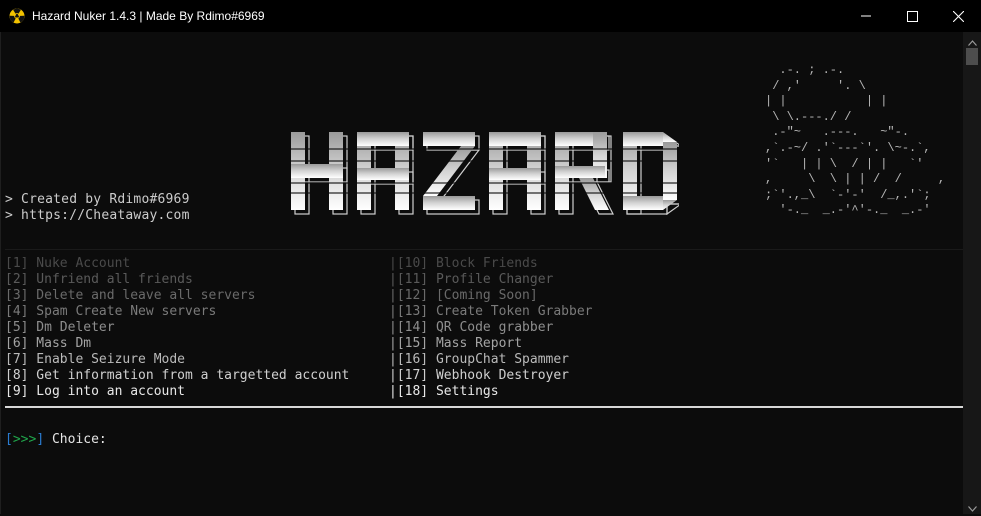 This screenshot has width=981, height=516. I want to click on maximize-icon, so click(912, 16).